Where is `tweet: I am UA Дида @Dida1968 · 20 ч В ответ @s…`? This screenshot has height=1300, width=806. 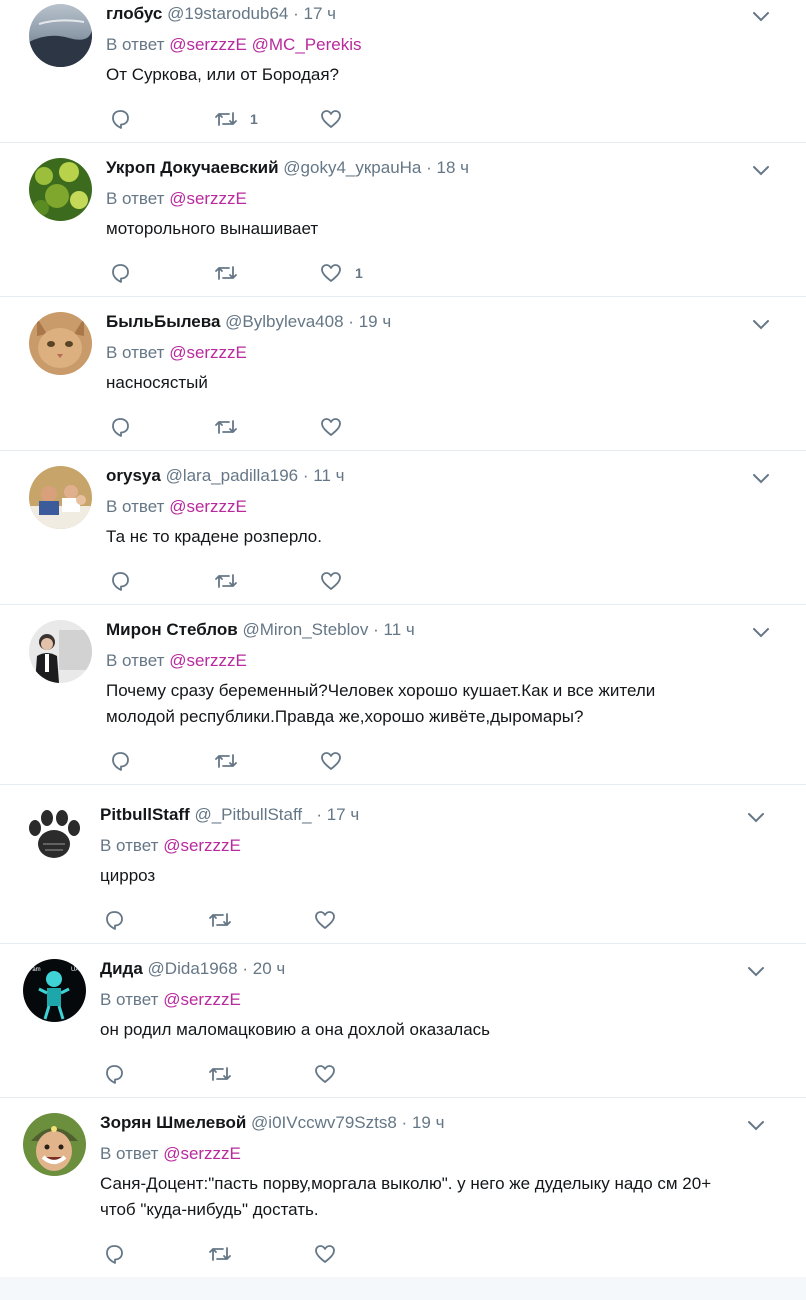
tweet: I am UA Дида @Dida1968 · 20 ч В ответ @s… is located at coordinates (403, 1021).